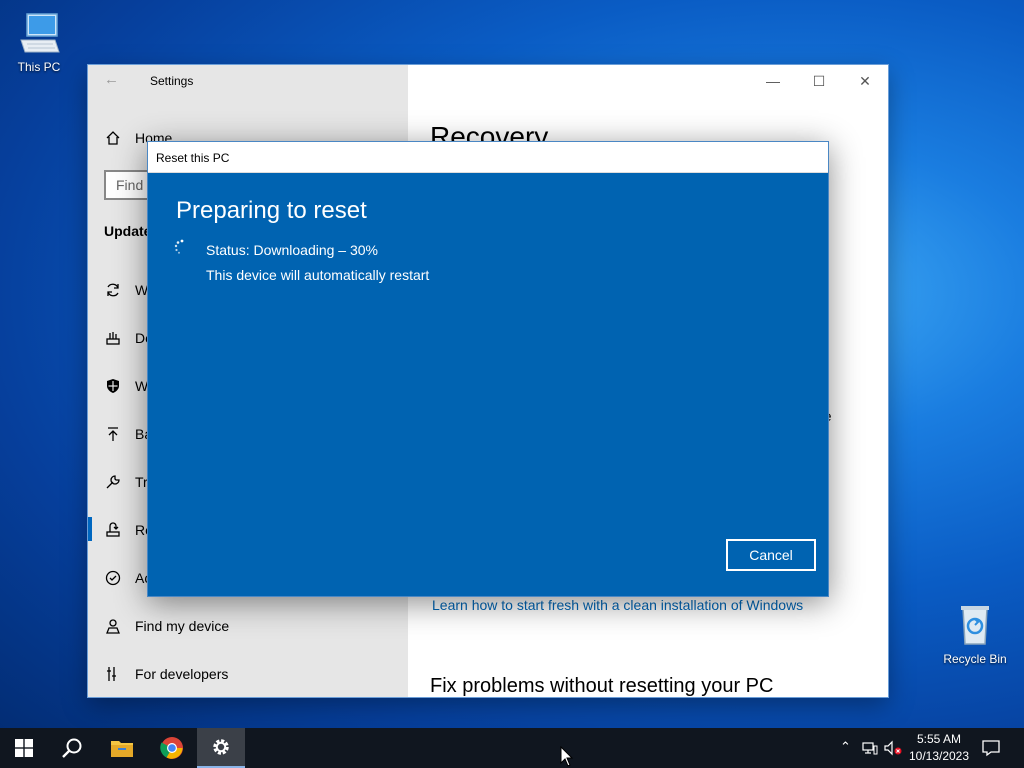  Describe the element at coordinates (172, 81) in the screenshot. I see `settings-title: Settings` at that location.